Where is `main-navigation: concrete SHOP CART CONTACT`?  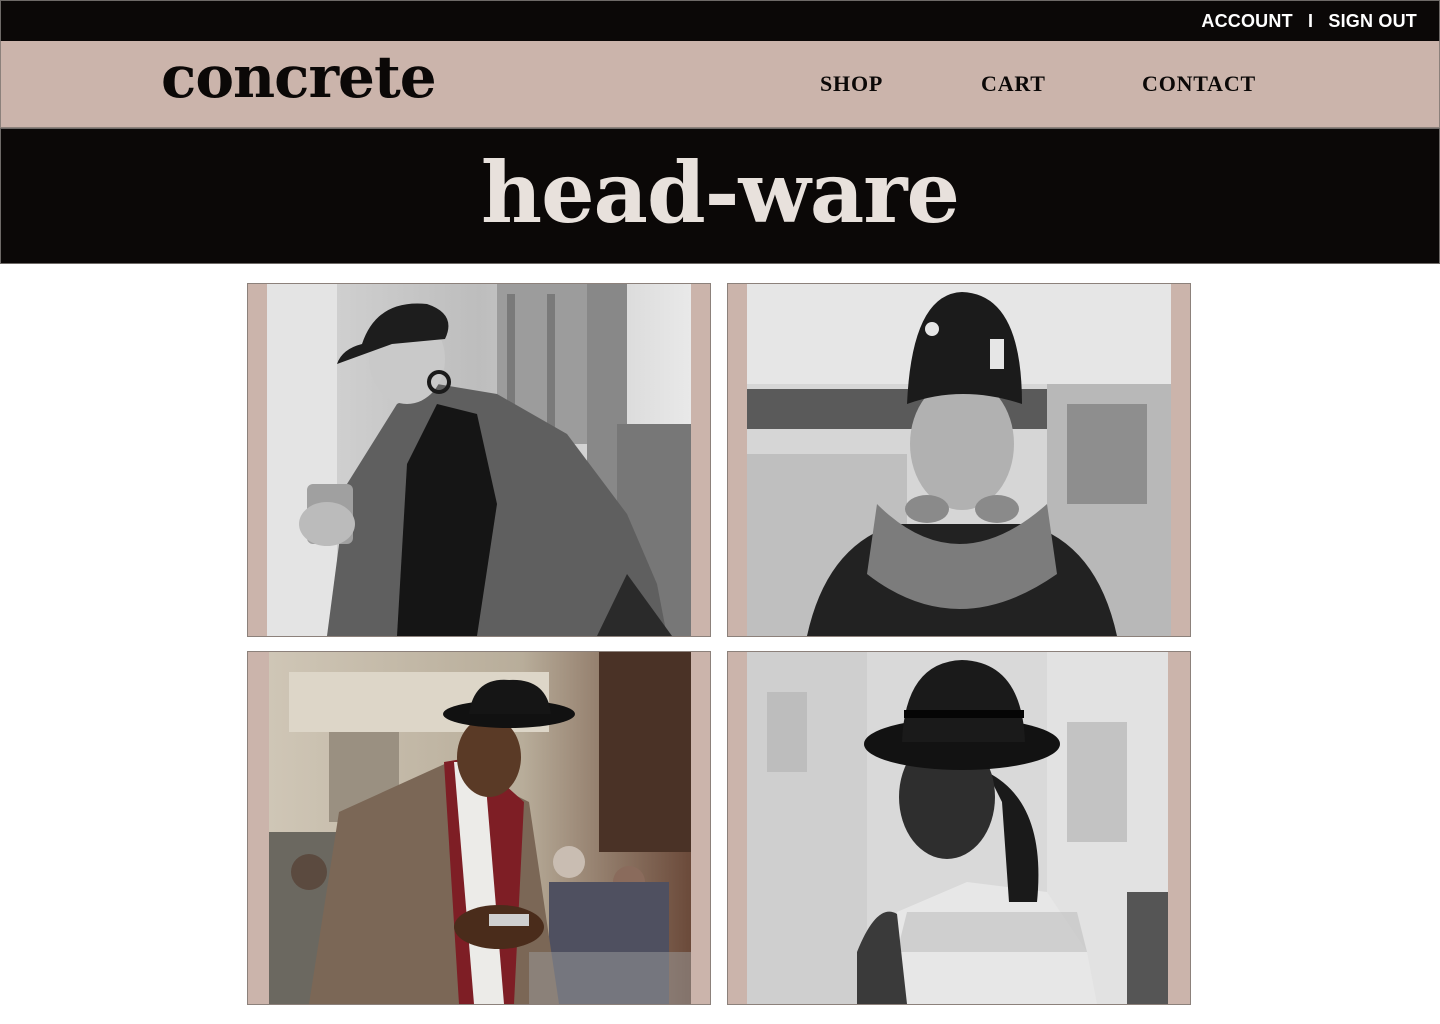
main-navigation: concrete SHOP CART CONTACT is located at coordinates (720, 84).